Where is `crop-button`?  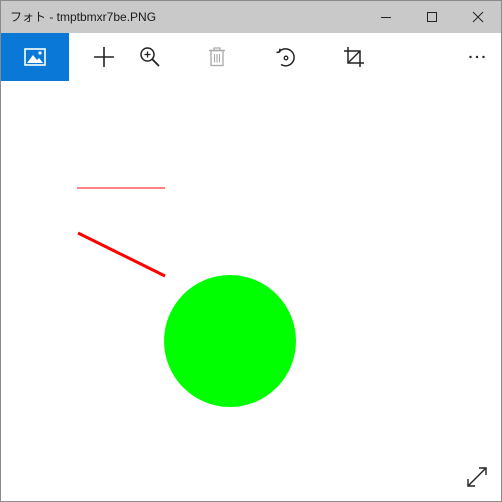
crop-button is located at coordinates (354, 57).